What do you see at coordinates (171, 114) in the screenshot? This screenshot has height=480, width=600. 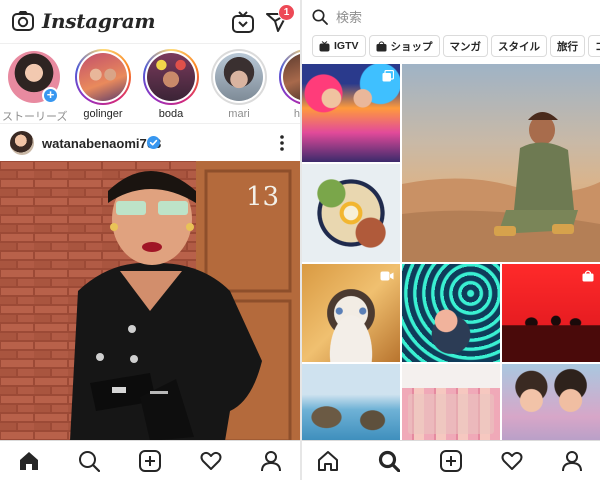 I see `story-label: boda` at bounding box center [171, 114].